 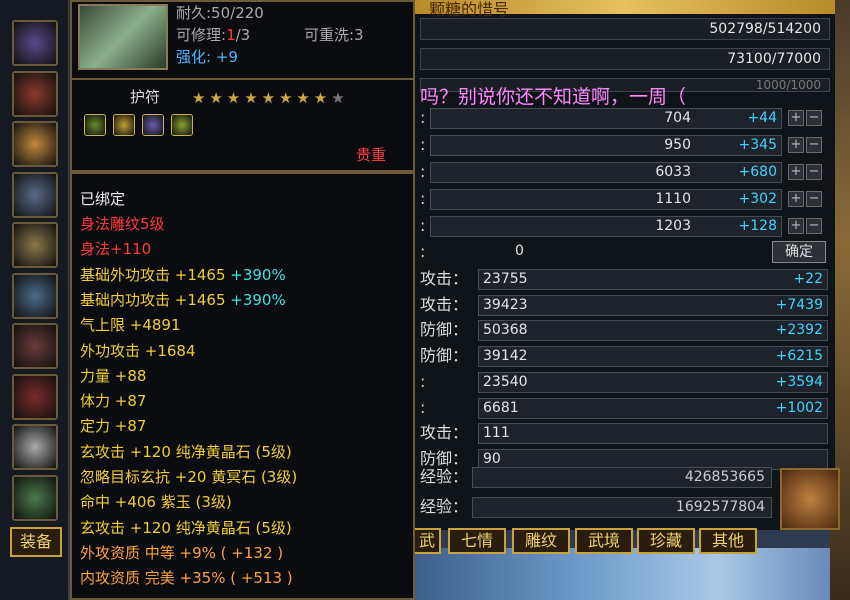 What do you see at coordinates (728, 541) in the screenshot?
I see `panel-tab: 其他` at bounding box center [728, 541].